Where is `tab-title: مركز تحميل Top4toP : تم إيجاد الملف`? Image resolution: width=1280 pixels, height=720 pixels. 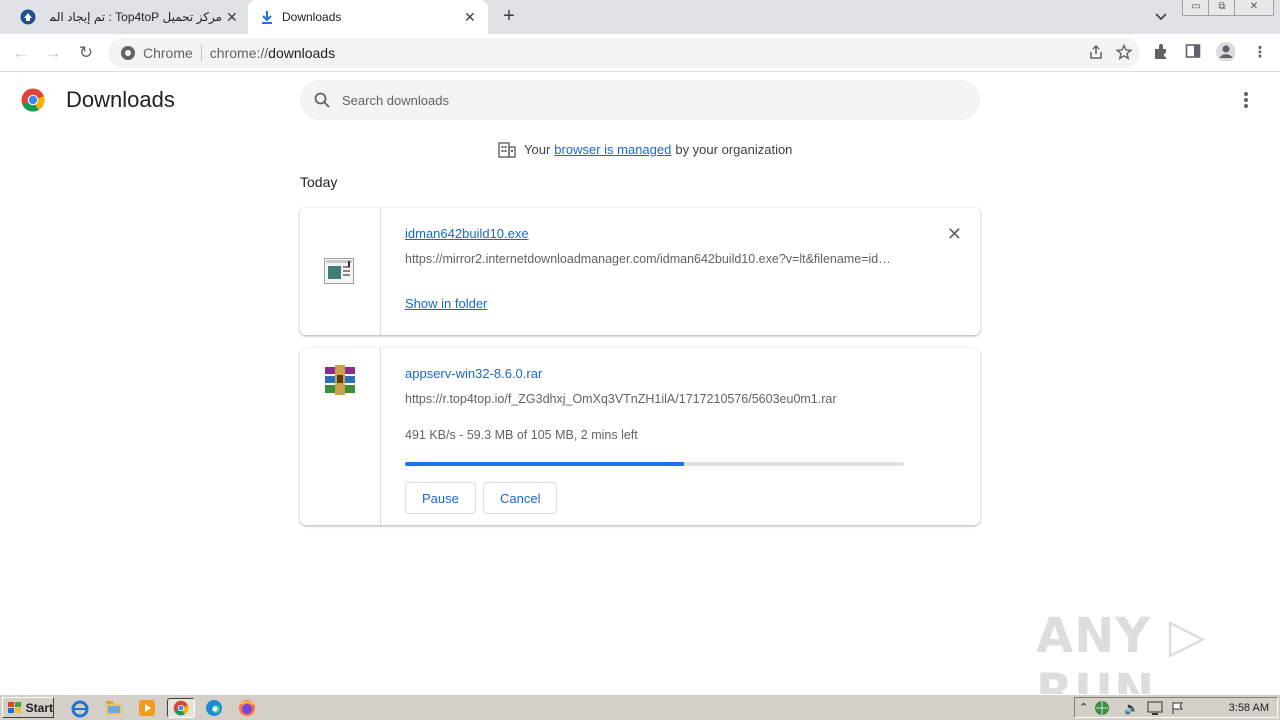
tab-title: مركز تحميل Top4toP : تم إيجاد الملف is located at coordinates (136, 17).